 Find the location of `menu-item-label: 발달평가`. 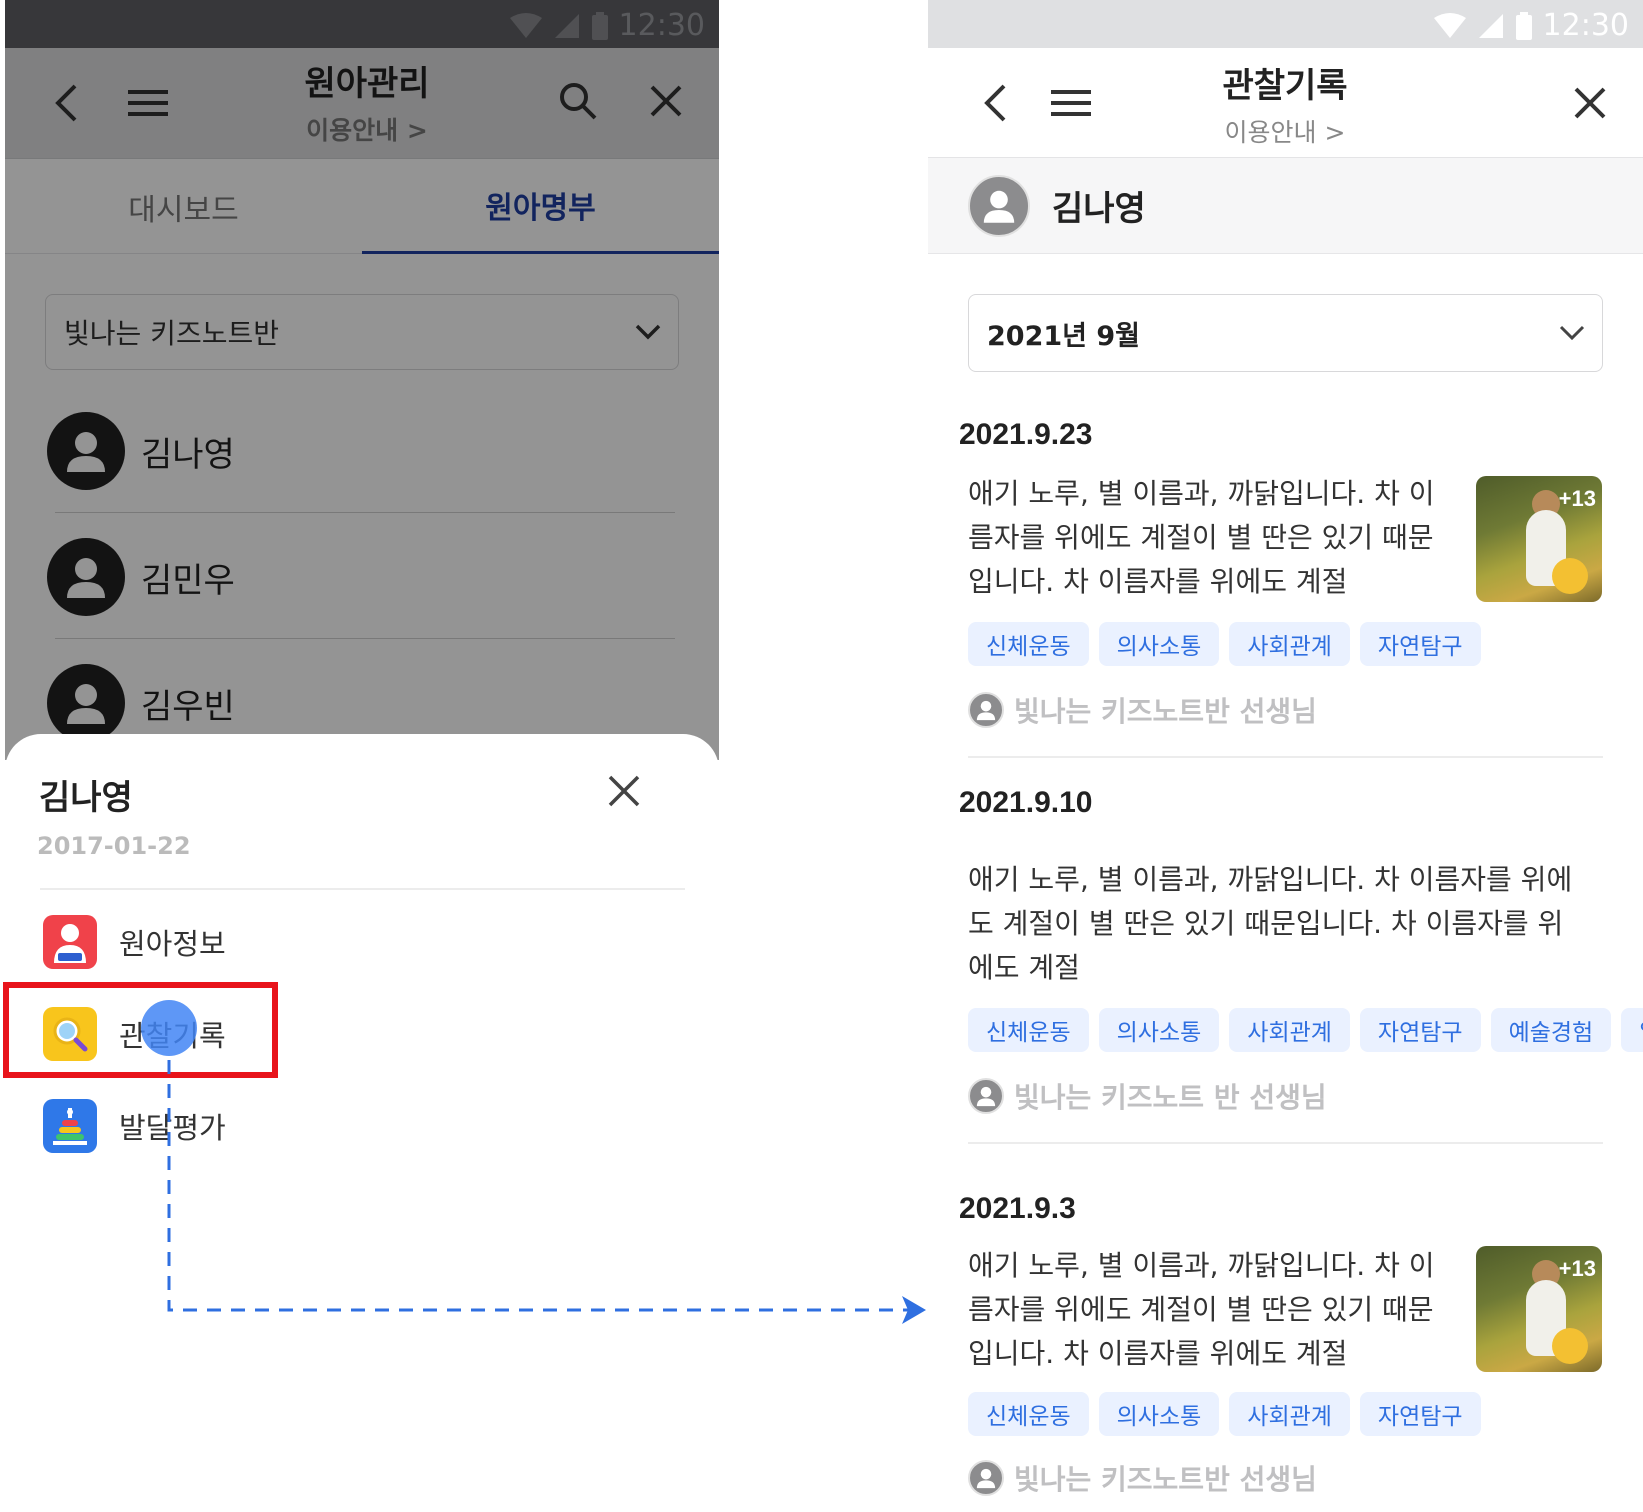

menu-item-label: 발달평가 is located at coordinates (172, 1128).